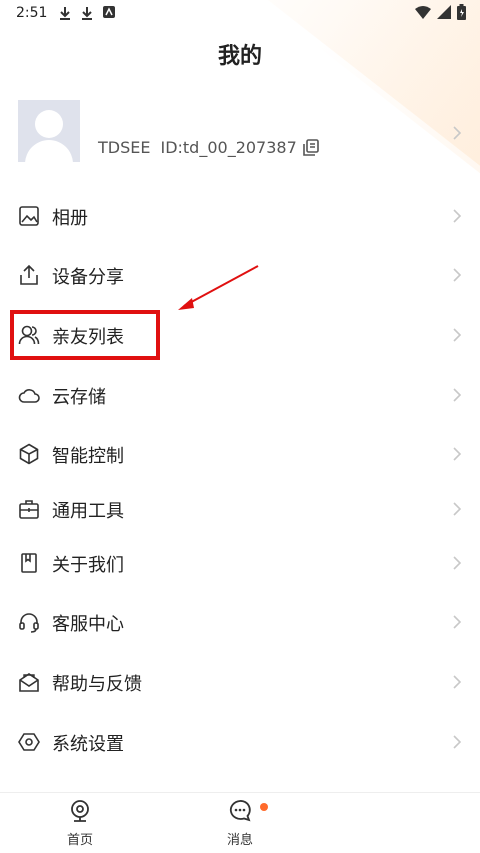 The image size is (480, 853). I want to click on tab-home: 首页, so click(80, 826).